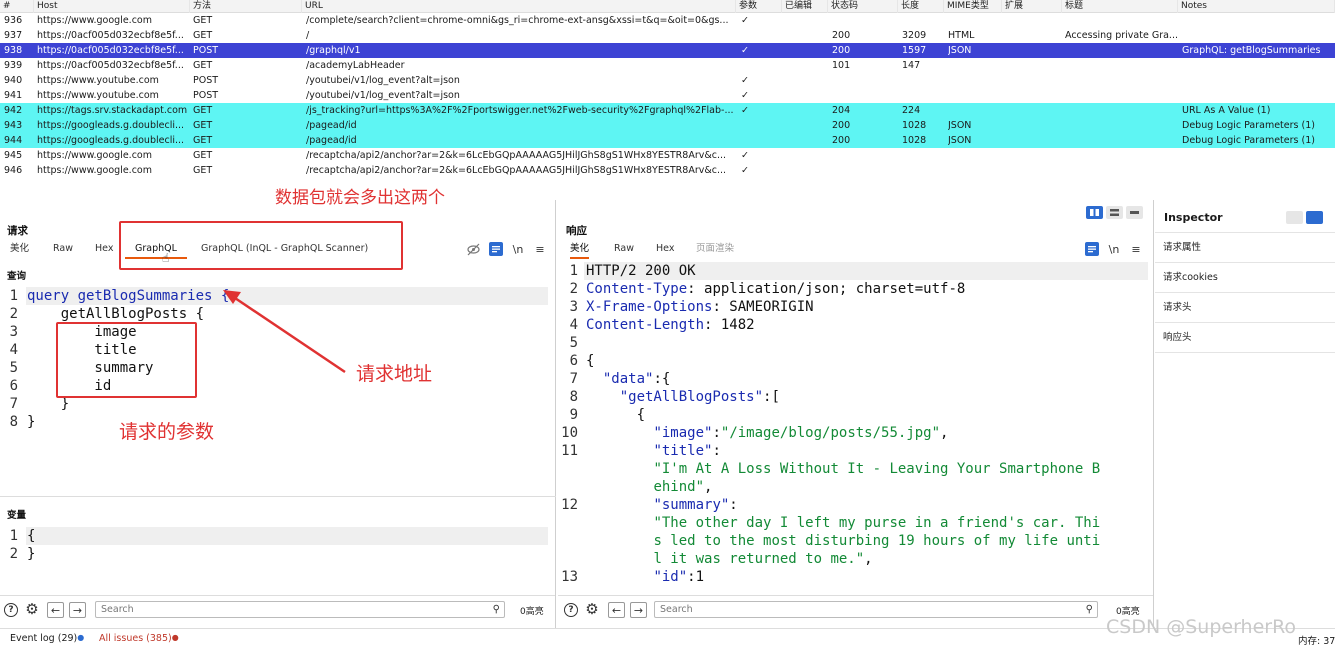  What do you see at coordinates (166, 258) in the screenshot?
I see `mouse-cursor-icon: ☝` at bounding box center [166, 258].